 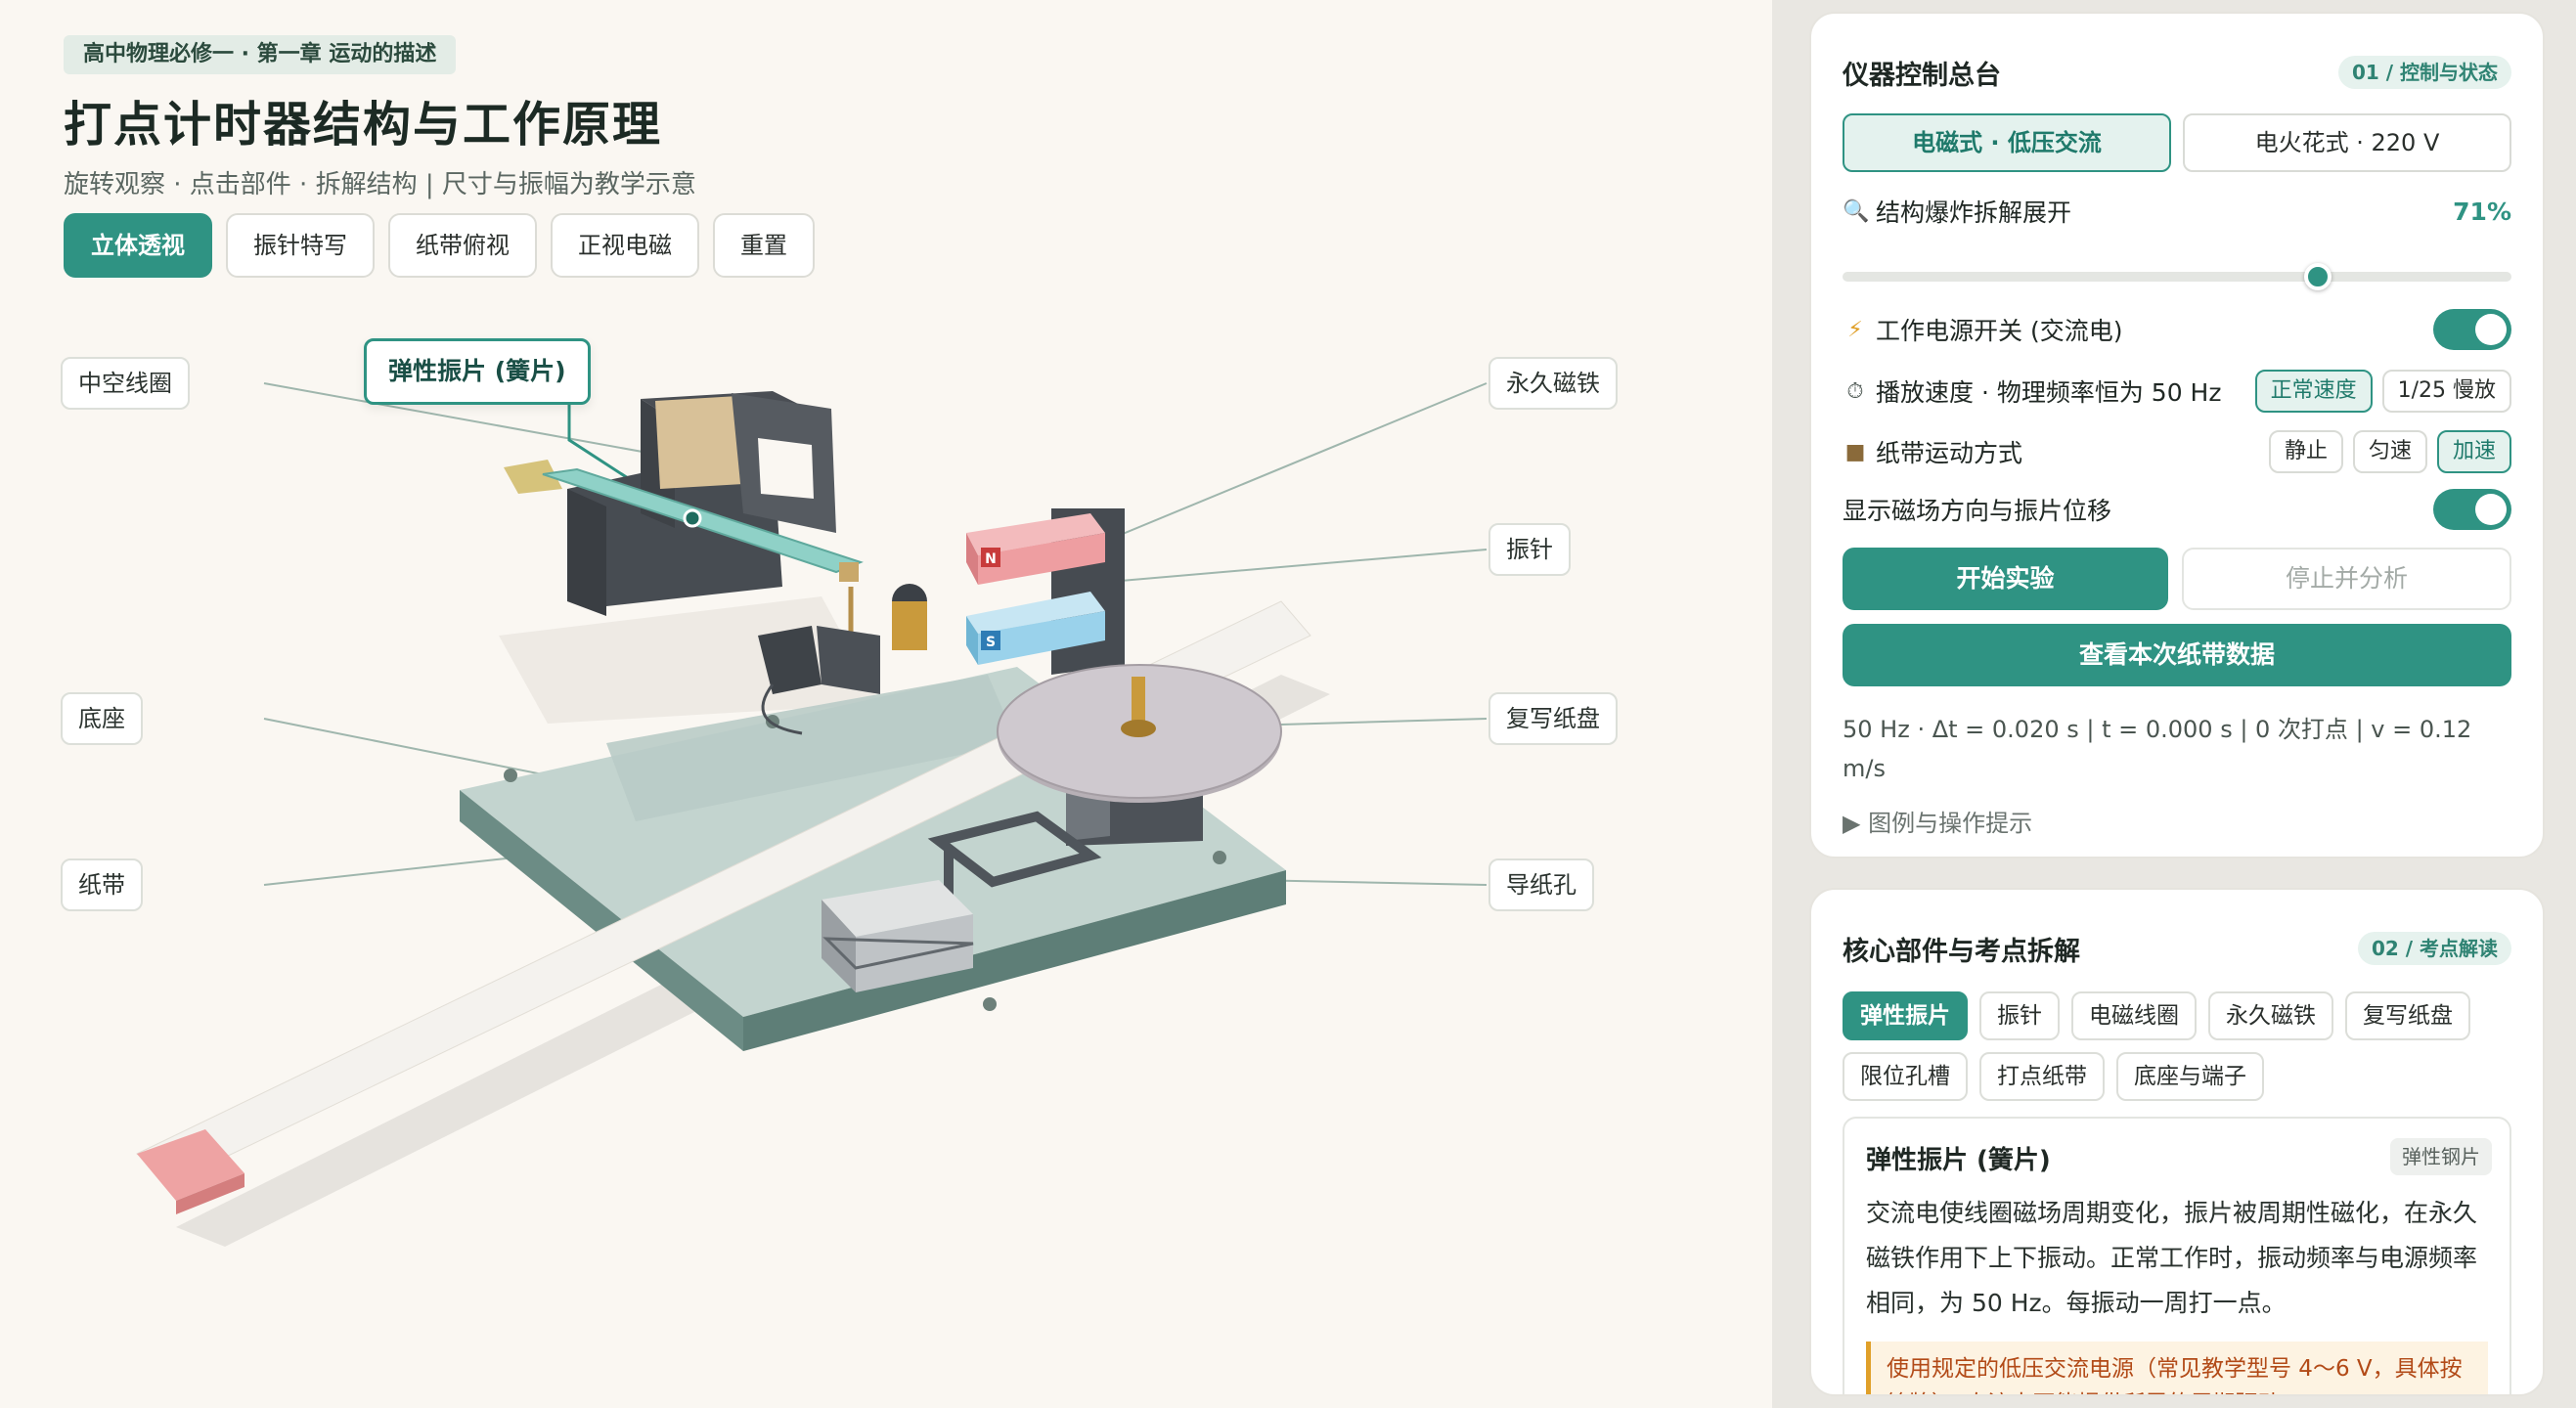 What do you see at coordinates (701, 503) in the screenshot?
I see `electromagnet-coil` at bounding box center [701, 503].